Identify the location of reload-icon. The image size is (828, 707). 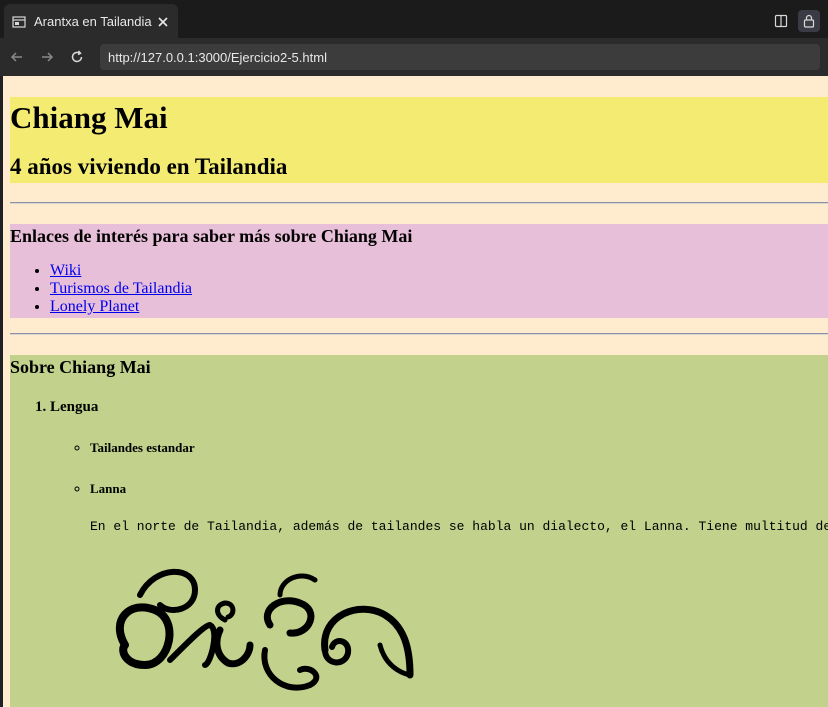
(77, 57).